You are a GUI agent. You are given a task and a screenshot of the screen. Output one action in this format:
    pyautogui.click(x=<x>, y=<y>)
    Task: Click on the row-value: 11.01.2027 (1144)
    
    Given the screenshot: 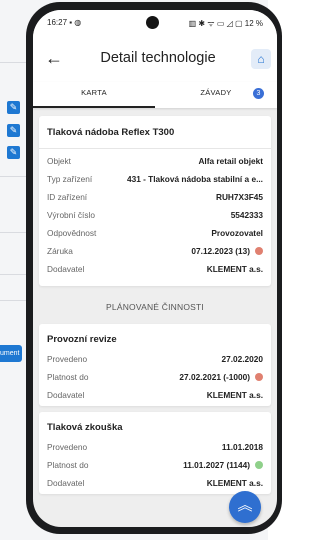 What is the action you would take?
    pyautogui.click(x=216, y=465)
    